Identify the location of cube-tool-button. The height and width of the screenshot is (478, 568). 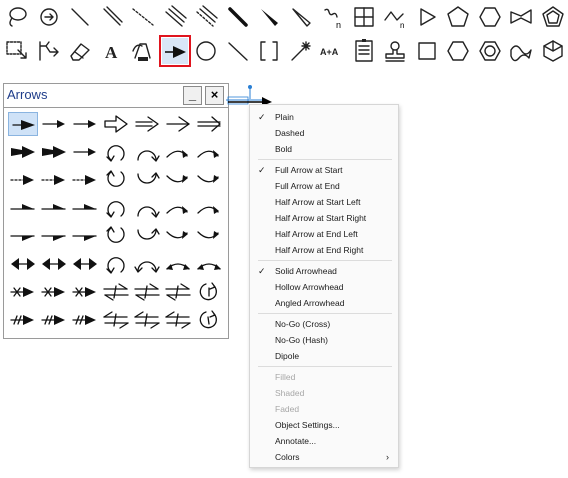
(553, 51).